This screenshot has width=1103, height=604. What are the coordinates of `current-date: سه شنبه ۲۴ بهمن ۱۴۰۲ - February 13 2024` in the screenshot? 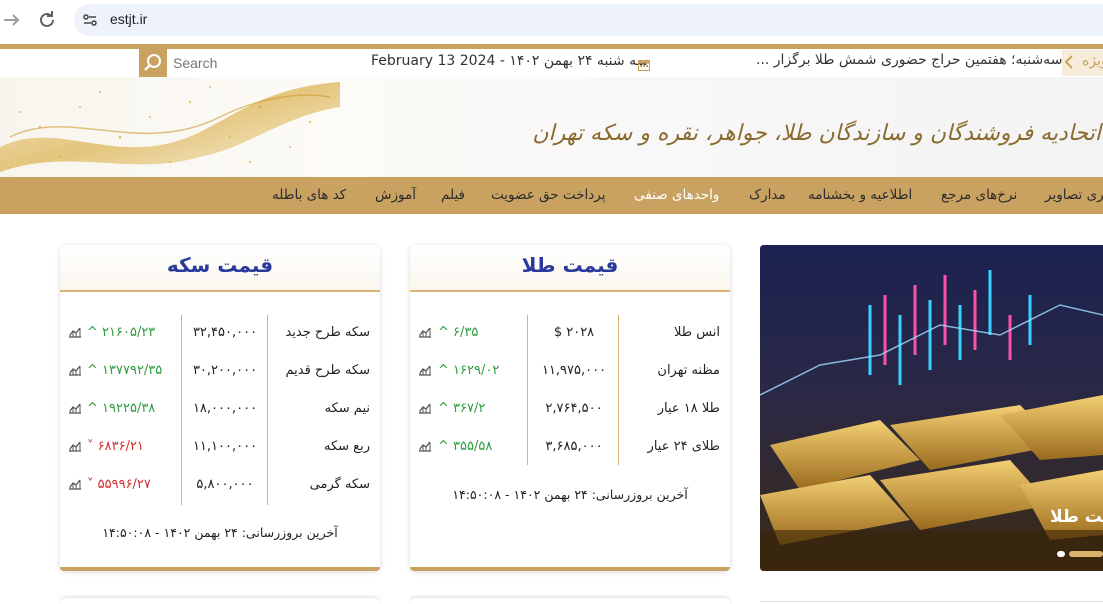 It's located at (510, 61).